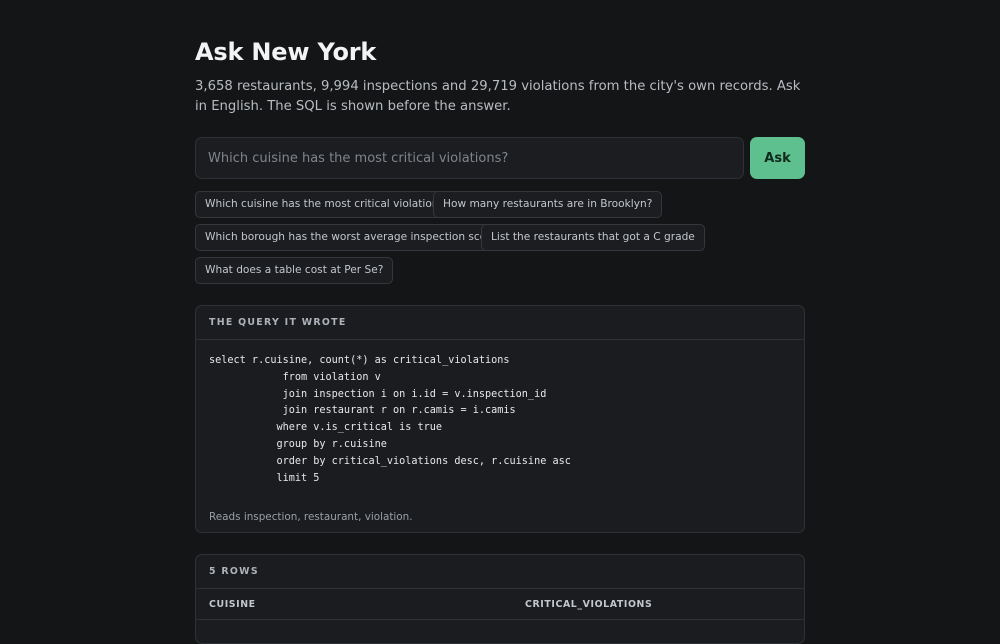 Image resolution: width=1000 pixels, height=644 pixels. What do you see at coordinates (500, 572) in the screenshot?
I see `results-row-count: 5 ROWS` at bounding box center [500, 572].